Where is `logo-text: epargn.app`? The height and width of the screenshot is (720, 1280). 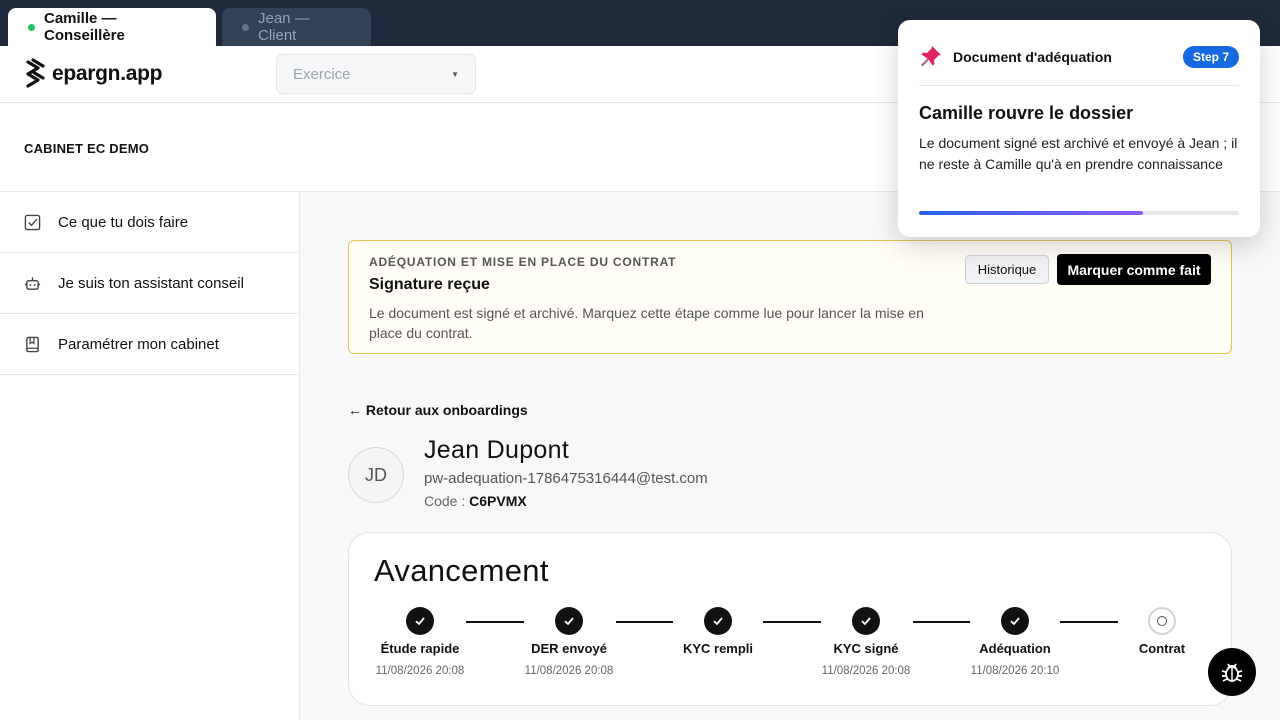 logo-text: epargn.app is located at coordinates (107, 73).